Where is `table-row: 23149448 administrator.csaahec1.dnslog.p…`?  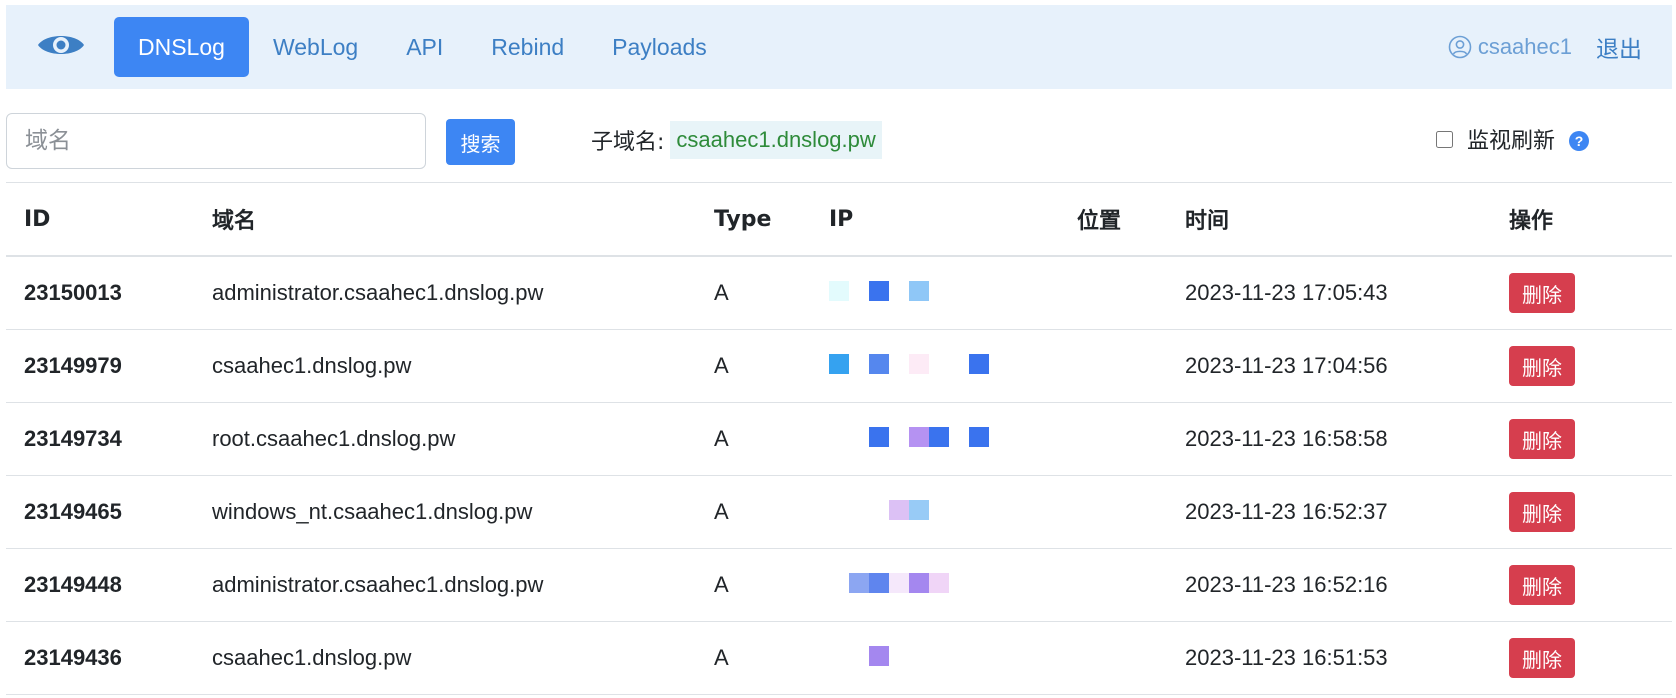
table-row: 23149448 administrator.csaahec1.dnslog.p… is located at coordinates (839, 585).